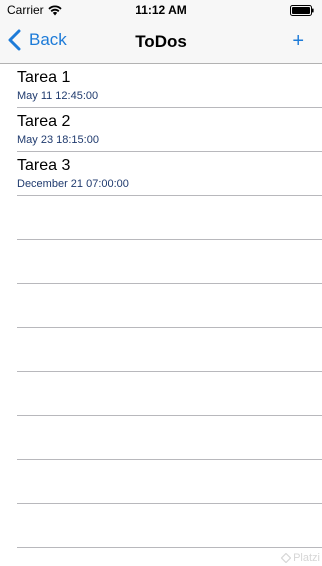 This screenshot has height=566, width=322. I want to click on status-time: 11:12 AM, so click(161, 10).